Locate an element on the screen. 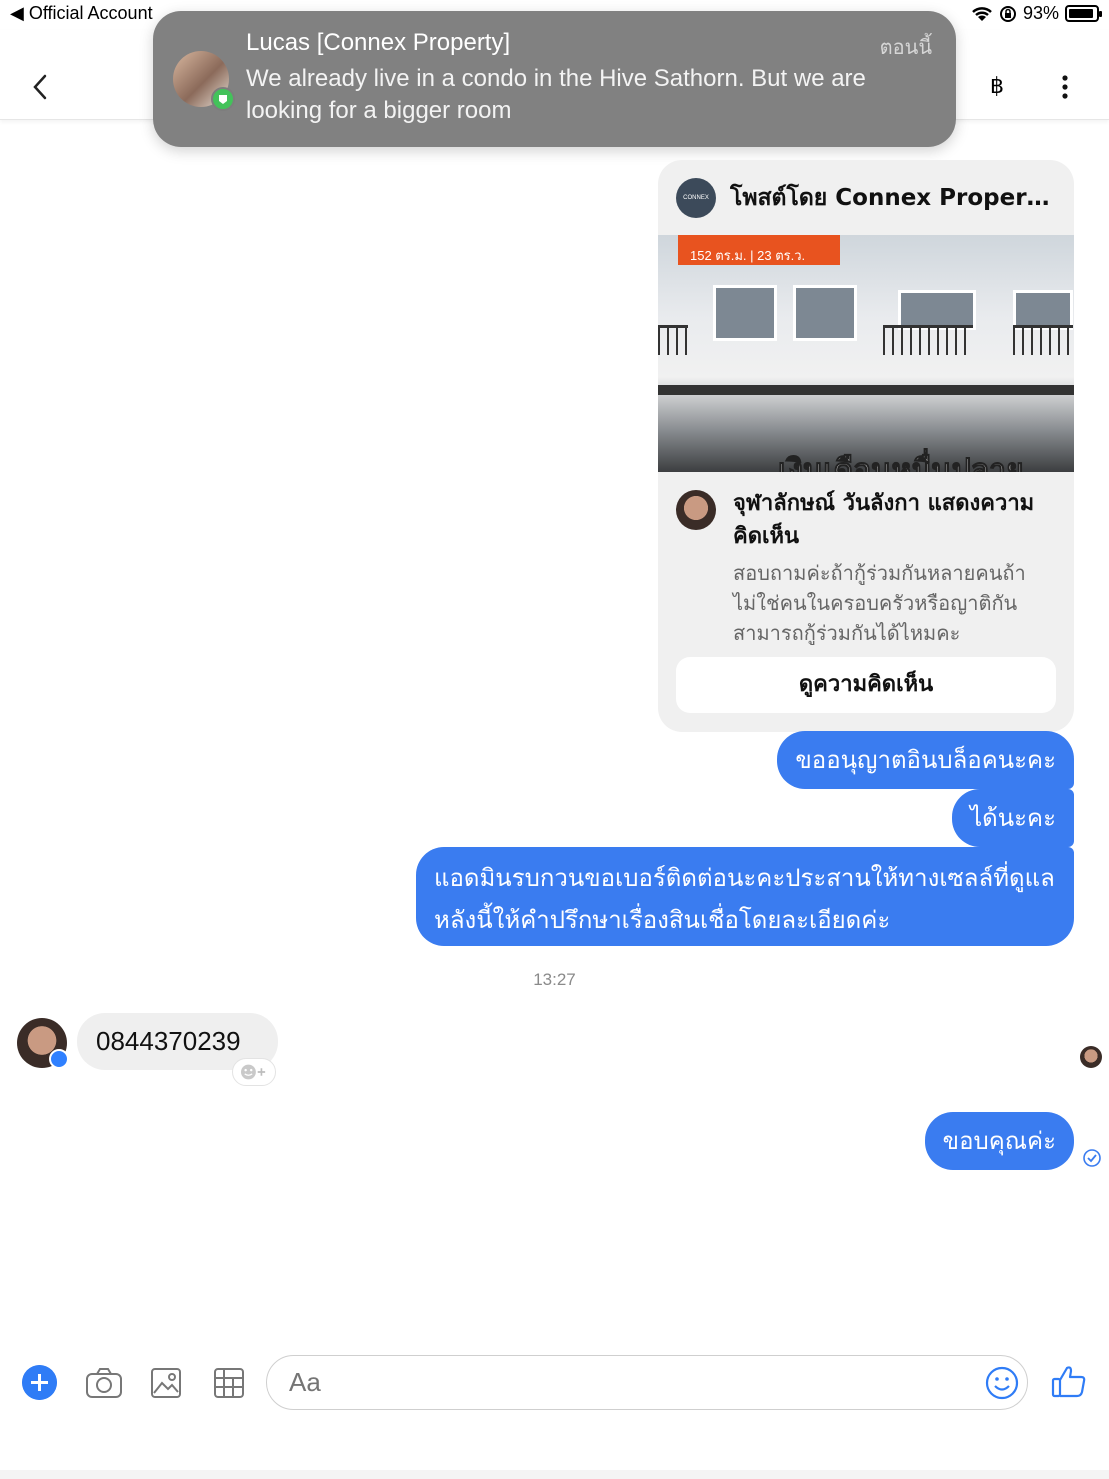 The height and width of the screenshot is (1479, 1109). status-indicators: 93% is located at coordinates (1036, 13).